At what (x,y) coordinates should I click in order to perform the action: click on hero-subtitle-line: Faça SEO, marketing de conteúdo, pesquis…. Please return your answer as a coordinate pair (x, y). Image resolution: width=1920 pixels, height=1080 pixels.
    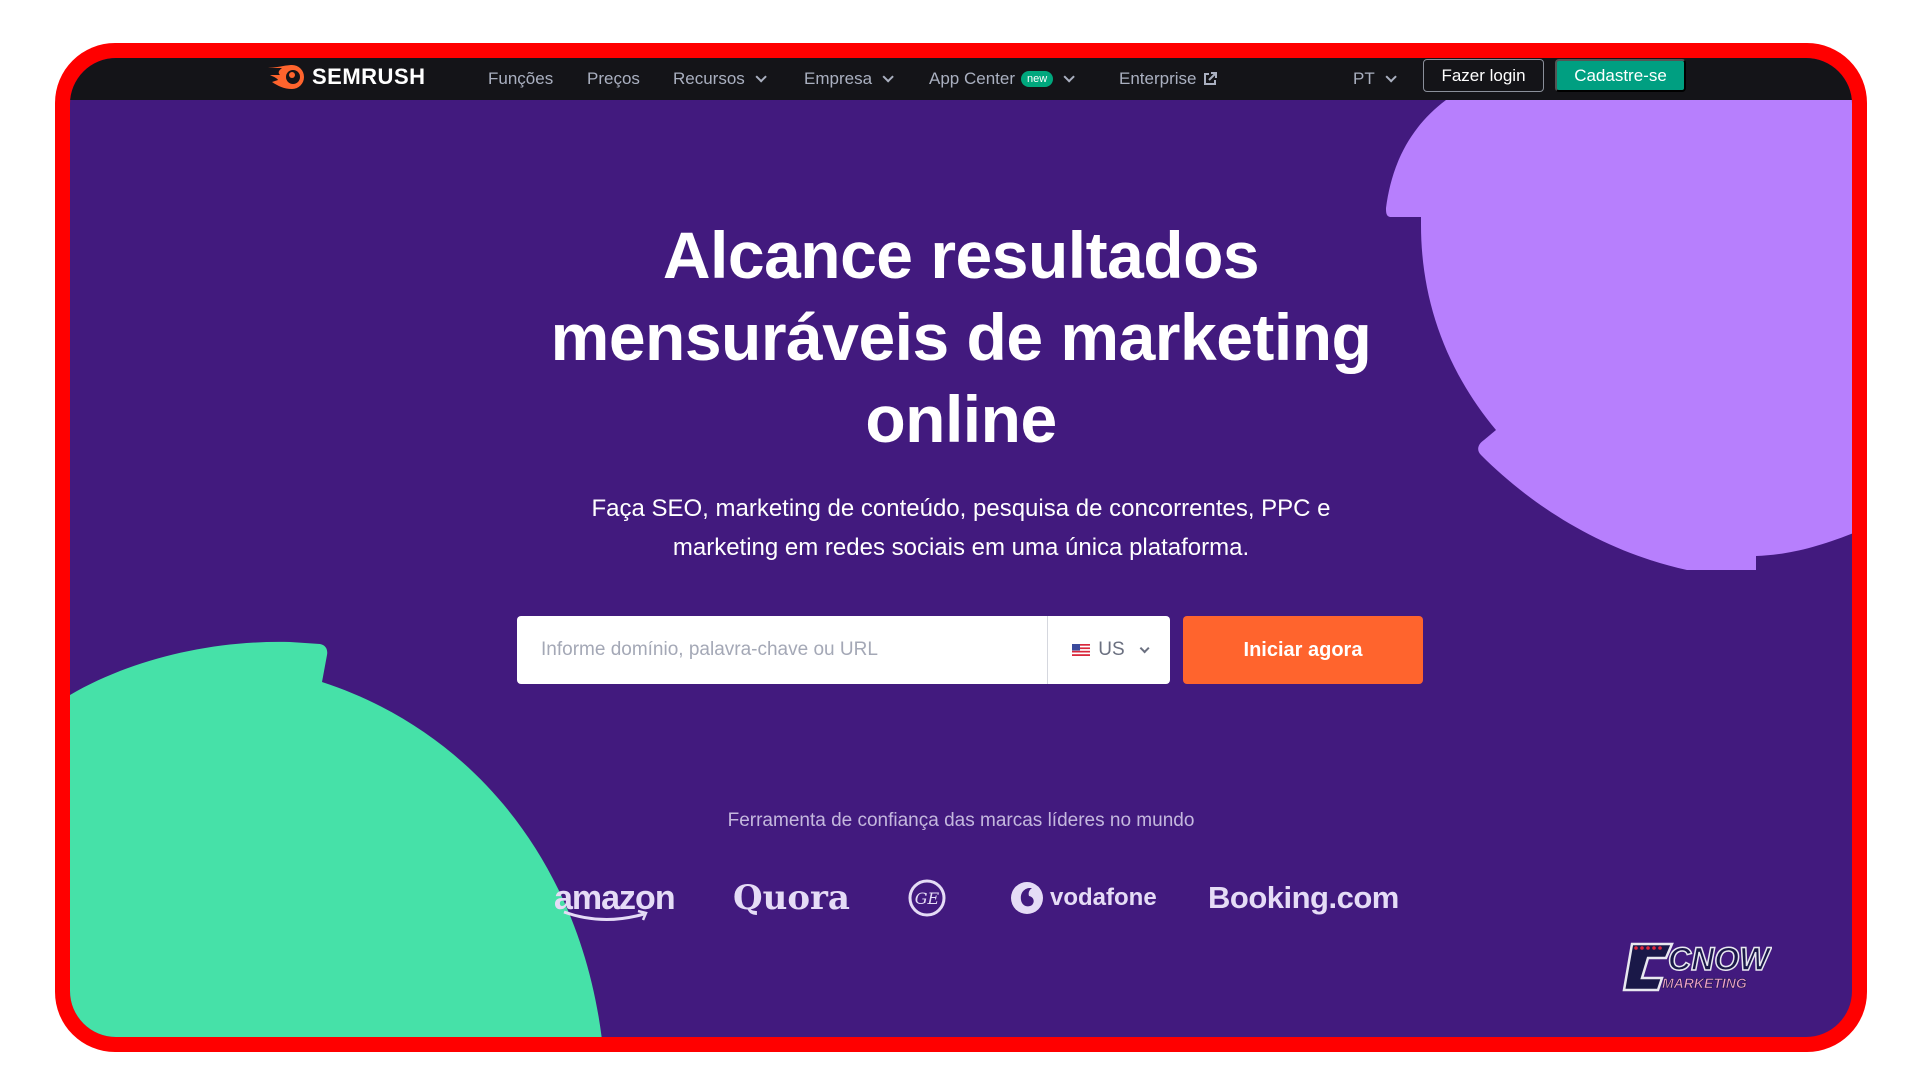
    Looking at the image, I should click on (961, 508).